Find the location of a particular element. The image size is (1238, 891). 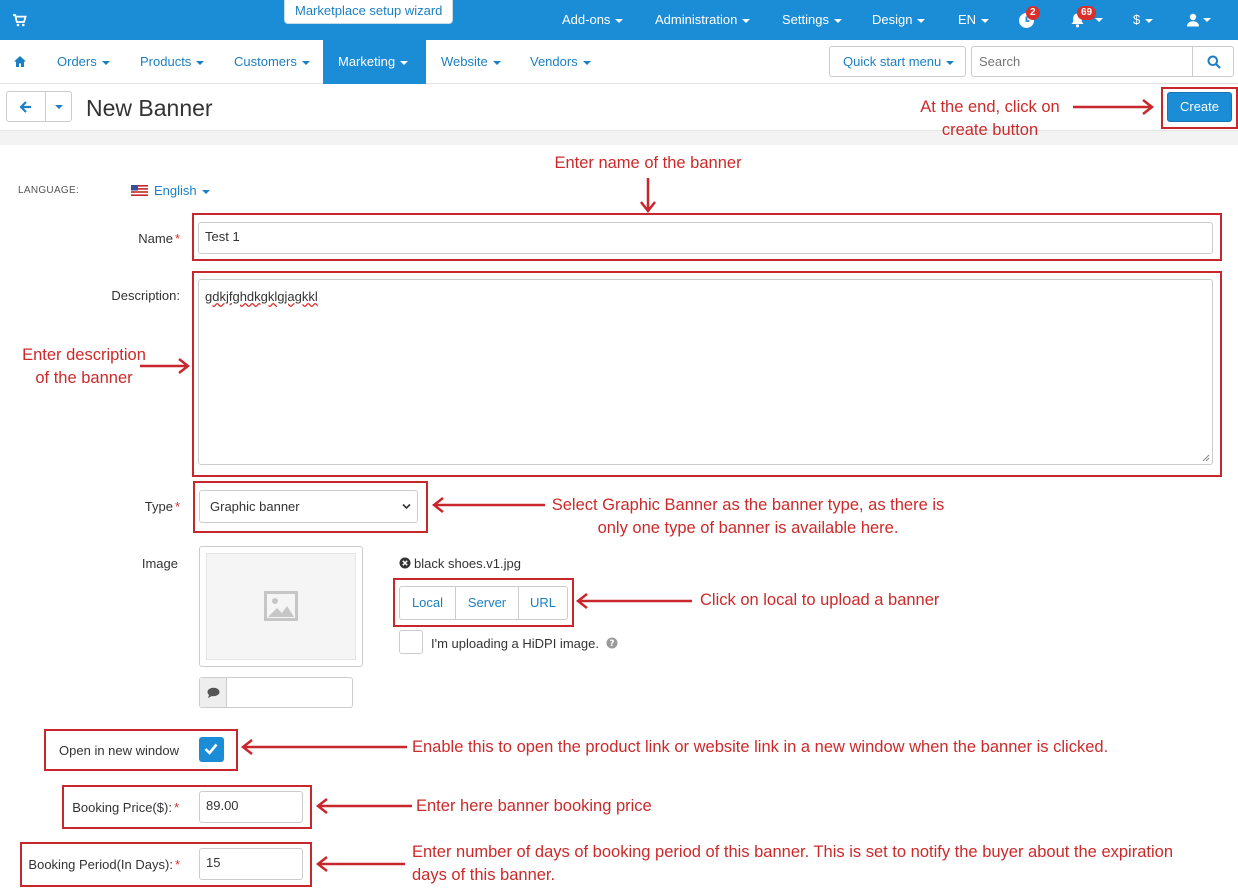

notifications-button: 69 is located at coordinates (1088, 20).